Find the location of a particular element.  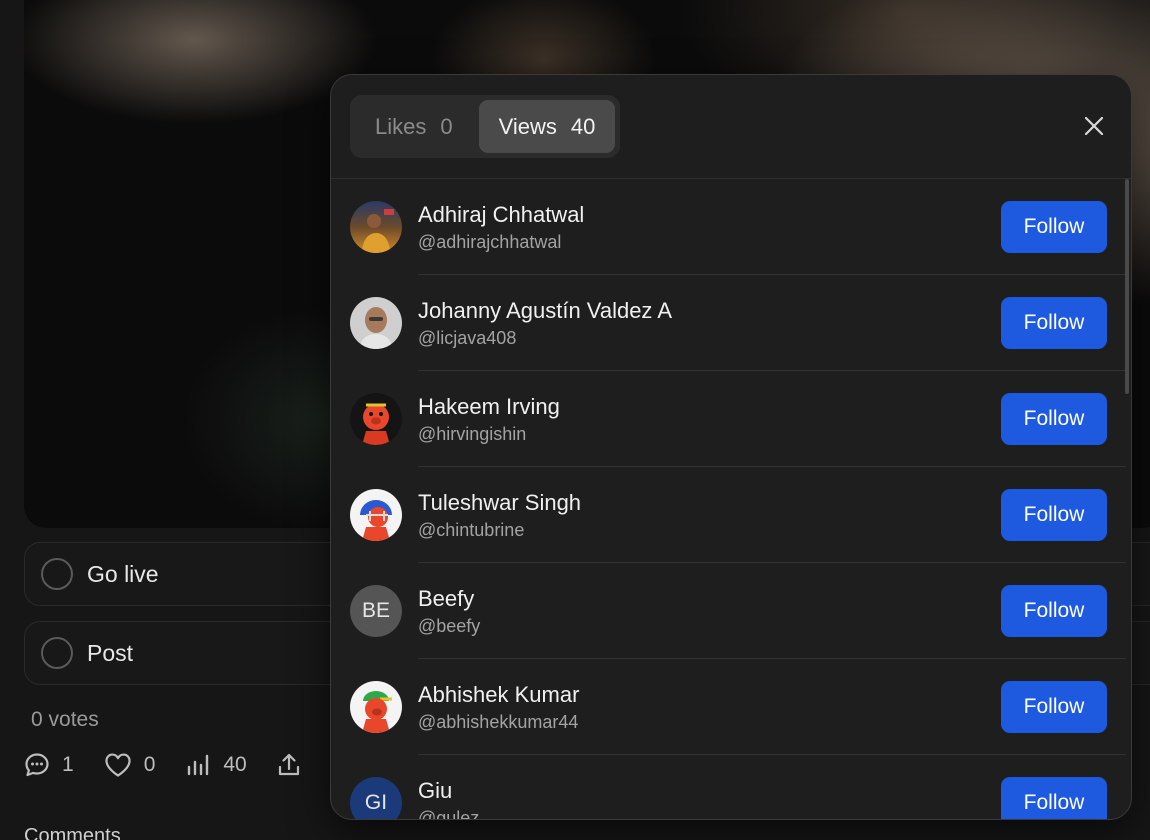

avatar: BE is located at coordinates (376, 611).